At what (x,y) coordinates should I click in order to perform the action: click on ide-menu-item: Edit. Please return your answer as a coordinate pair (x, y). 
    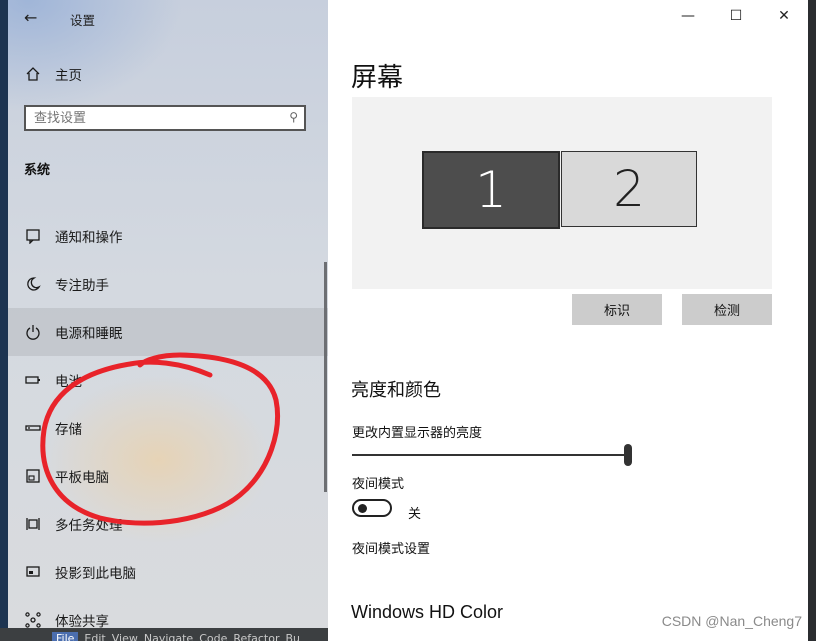
    Looking at the image, I should click on (94, 636).